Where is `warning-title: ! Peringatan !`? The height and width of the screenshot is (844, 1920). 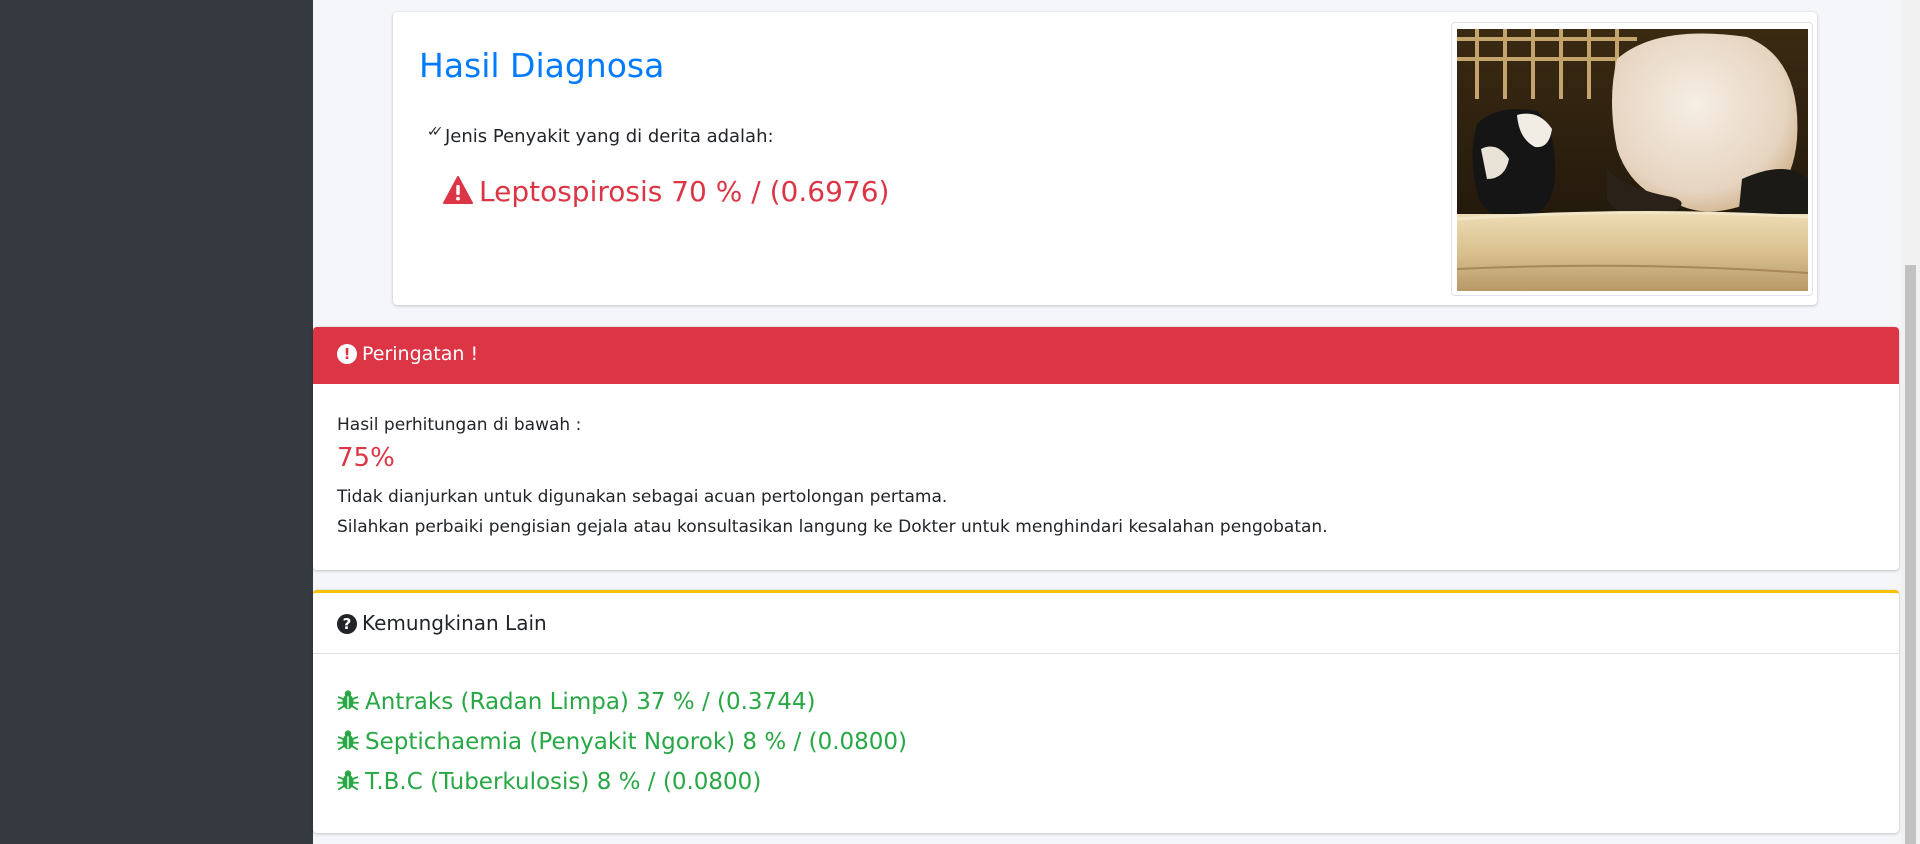 warning-title: ! Peringatan ! is located at coordinates (407, 354).